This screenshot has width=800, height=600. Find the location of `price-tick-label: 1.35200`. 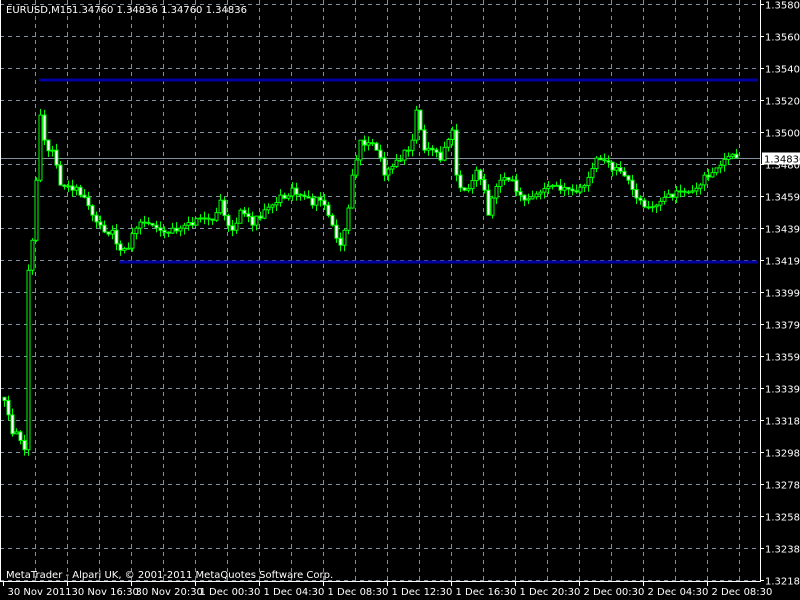

price-tick-label: 1.35200 is located at coordinates (782, 102).